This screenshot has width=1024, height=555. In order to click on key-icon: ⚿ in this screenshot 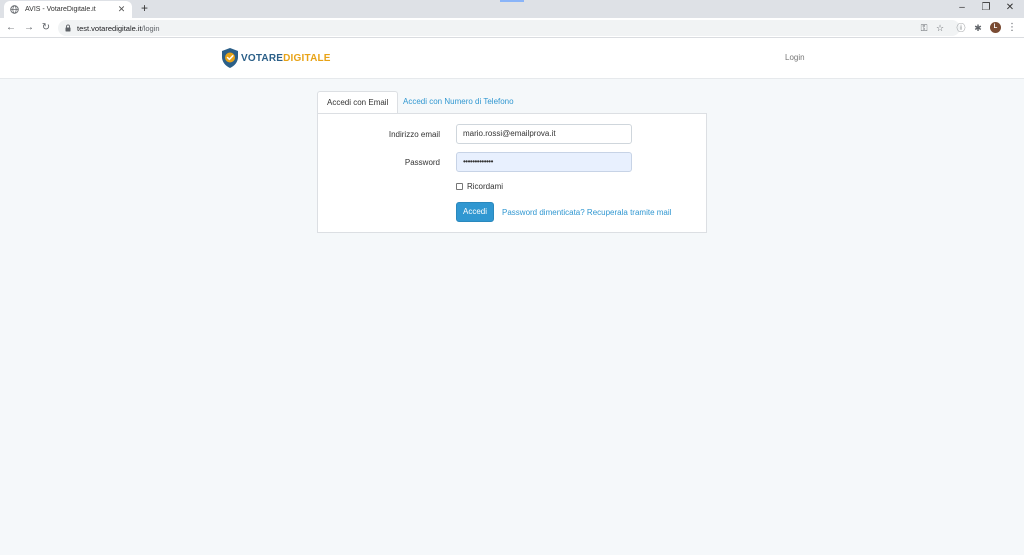, I will do `click(924, 28)`.